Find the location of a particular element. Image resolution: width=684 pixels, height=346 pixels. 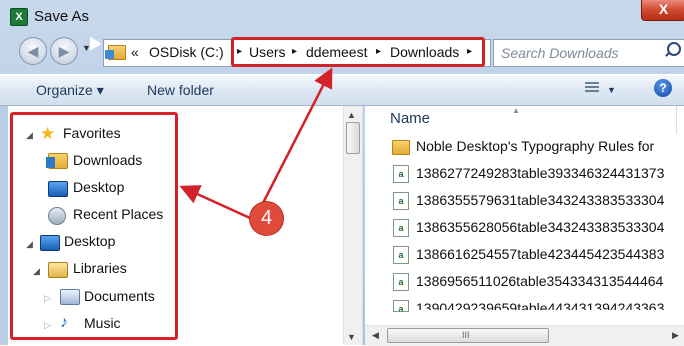

view-icon is located at coordinates (592, 88).